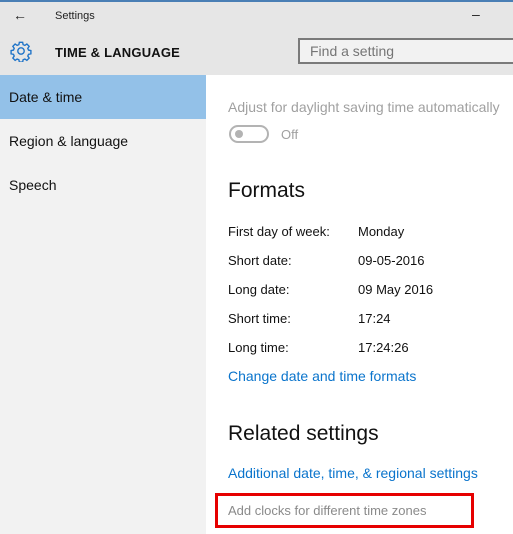  I want to click on minimize-button: –, so click(476, 14).